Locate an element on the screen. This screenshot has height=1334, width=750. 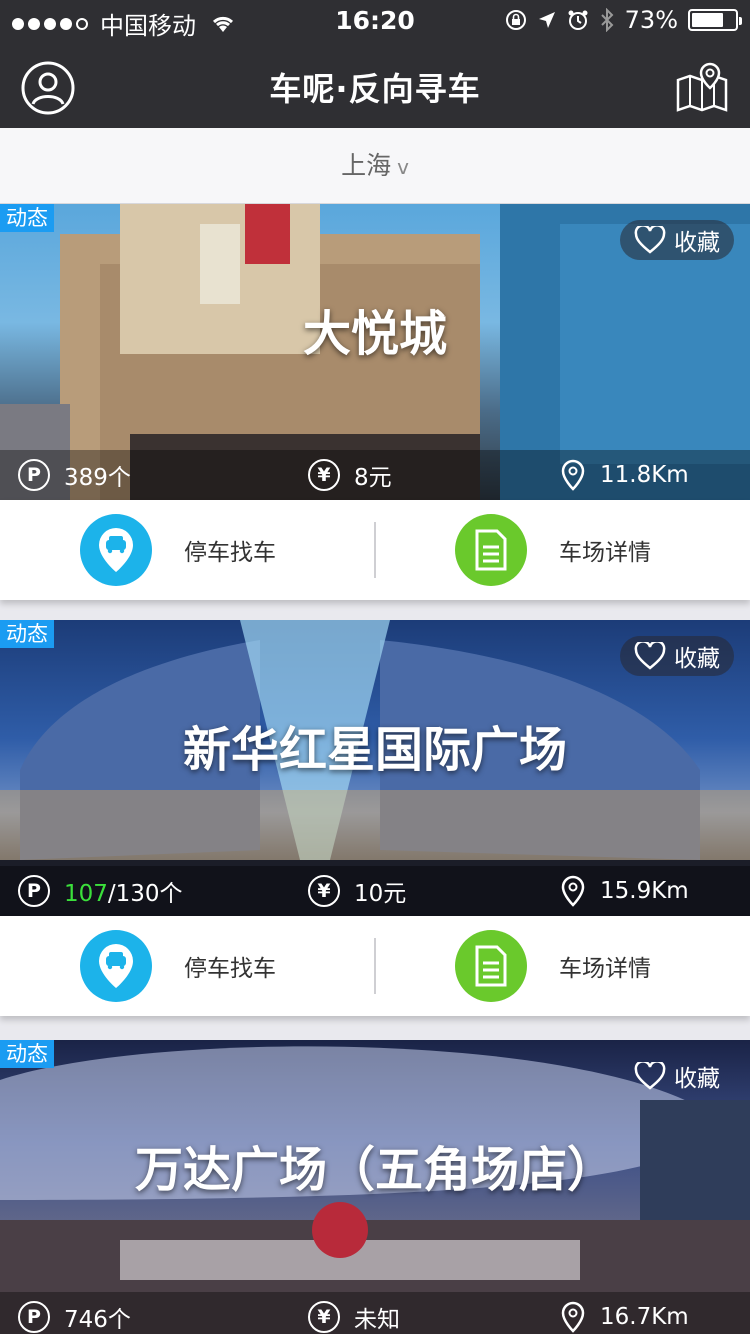
distance-value: 11.8Km is located at coordinates (644, 475).